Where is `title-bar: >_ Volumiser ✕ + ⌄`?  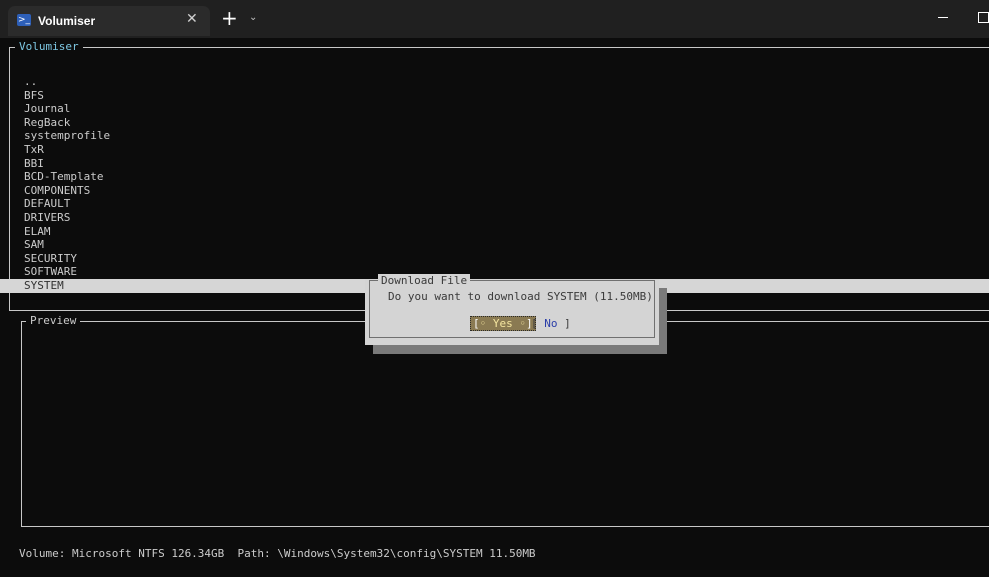 title-bar: >_ Volumiser ✕ + ⌄ is located at coordinates (494, 19).